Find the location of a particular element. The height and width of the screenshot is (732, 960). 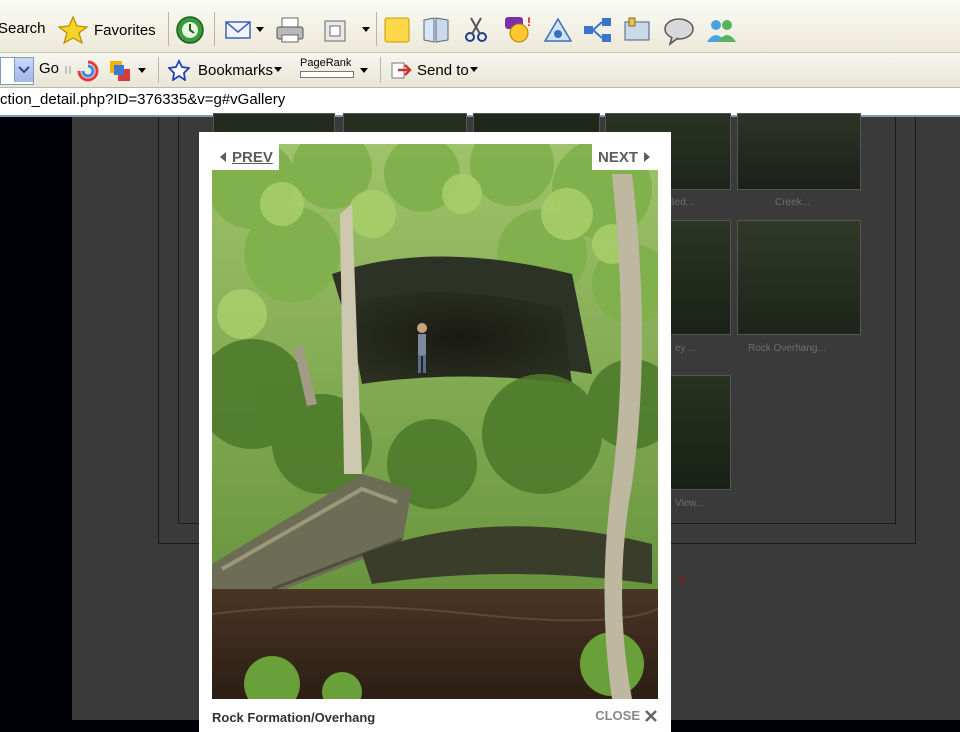

next-button: NEXT is located at coordinates (624, 157).